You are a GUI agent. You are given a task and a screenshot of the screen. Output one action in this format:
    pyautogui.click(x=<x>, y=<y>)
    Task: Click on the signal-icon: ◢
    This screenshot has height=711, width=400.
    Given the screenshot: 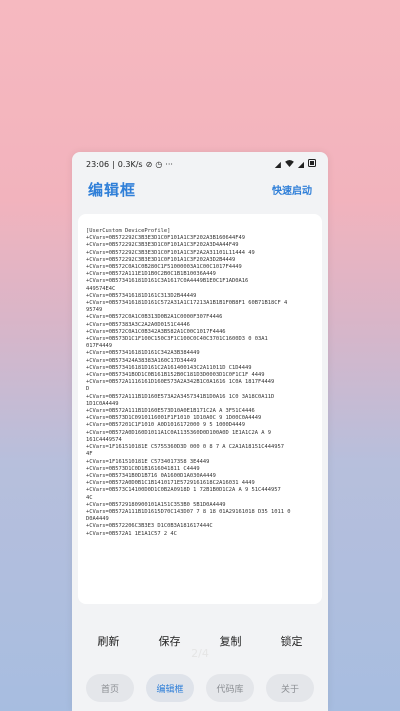 What is the action you would take?
    pyautogui.click(x=277, y=164)
    